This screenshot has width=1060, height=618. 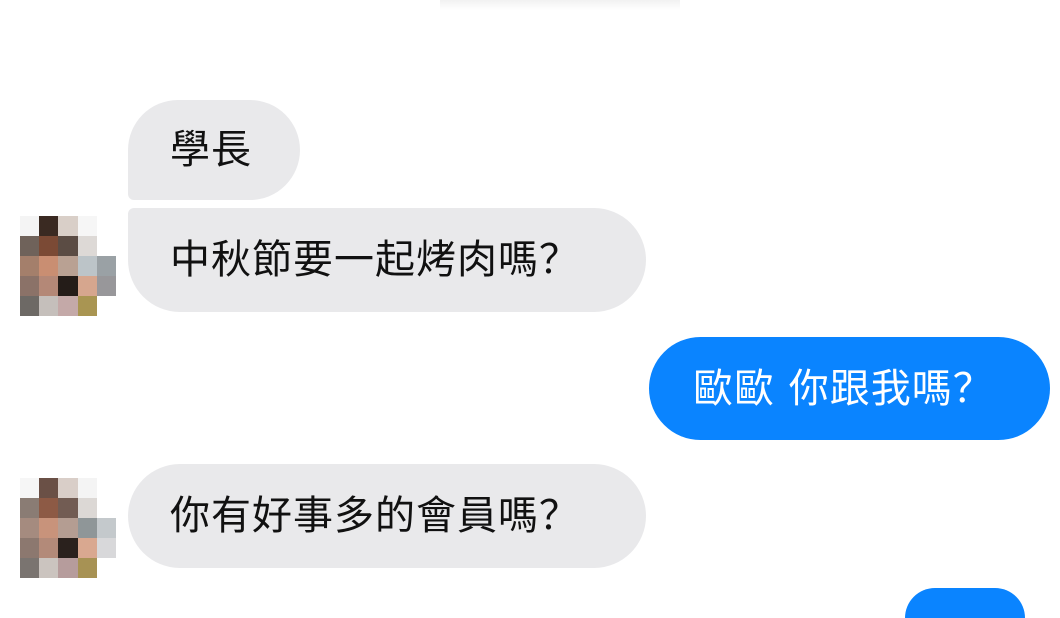 I want to click on header-fade, so click(x=560, y=5).